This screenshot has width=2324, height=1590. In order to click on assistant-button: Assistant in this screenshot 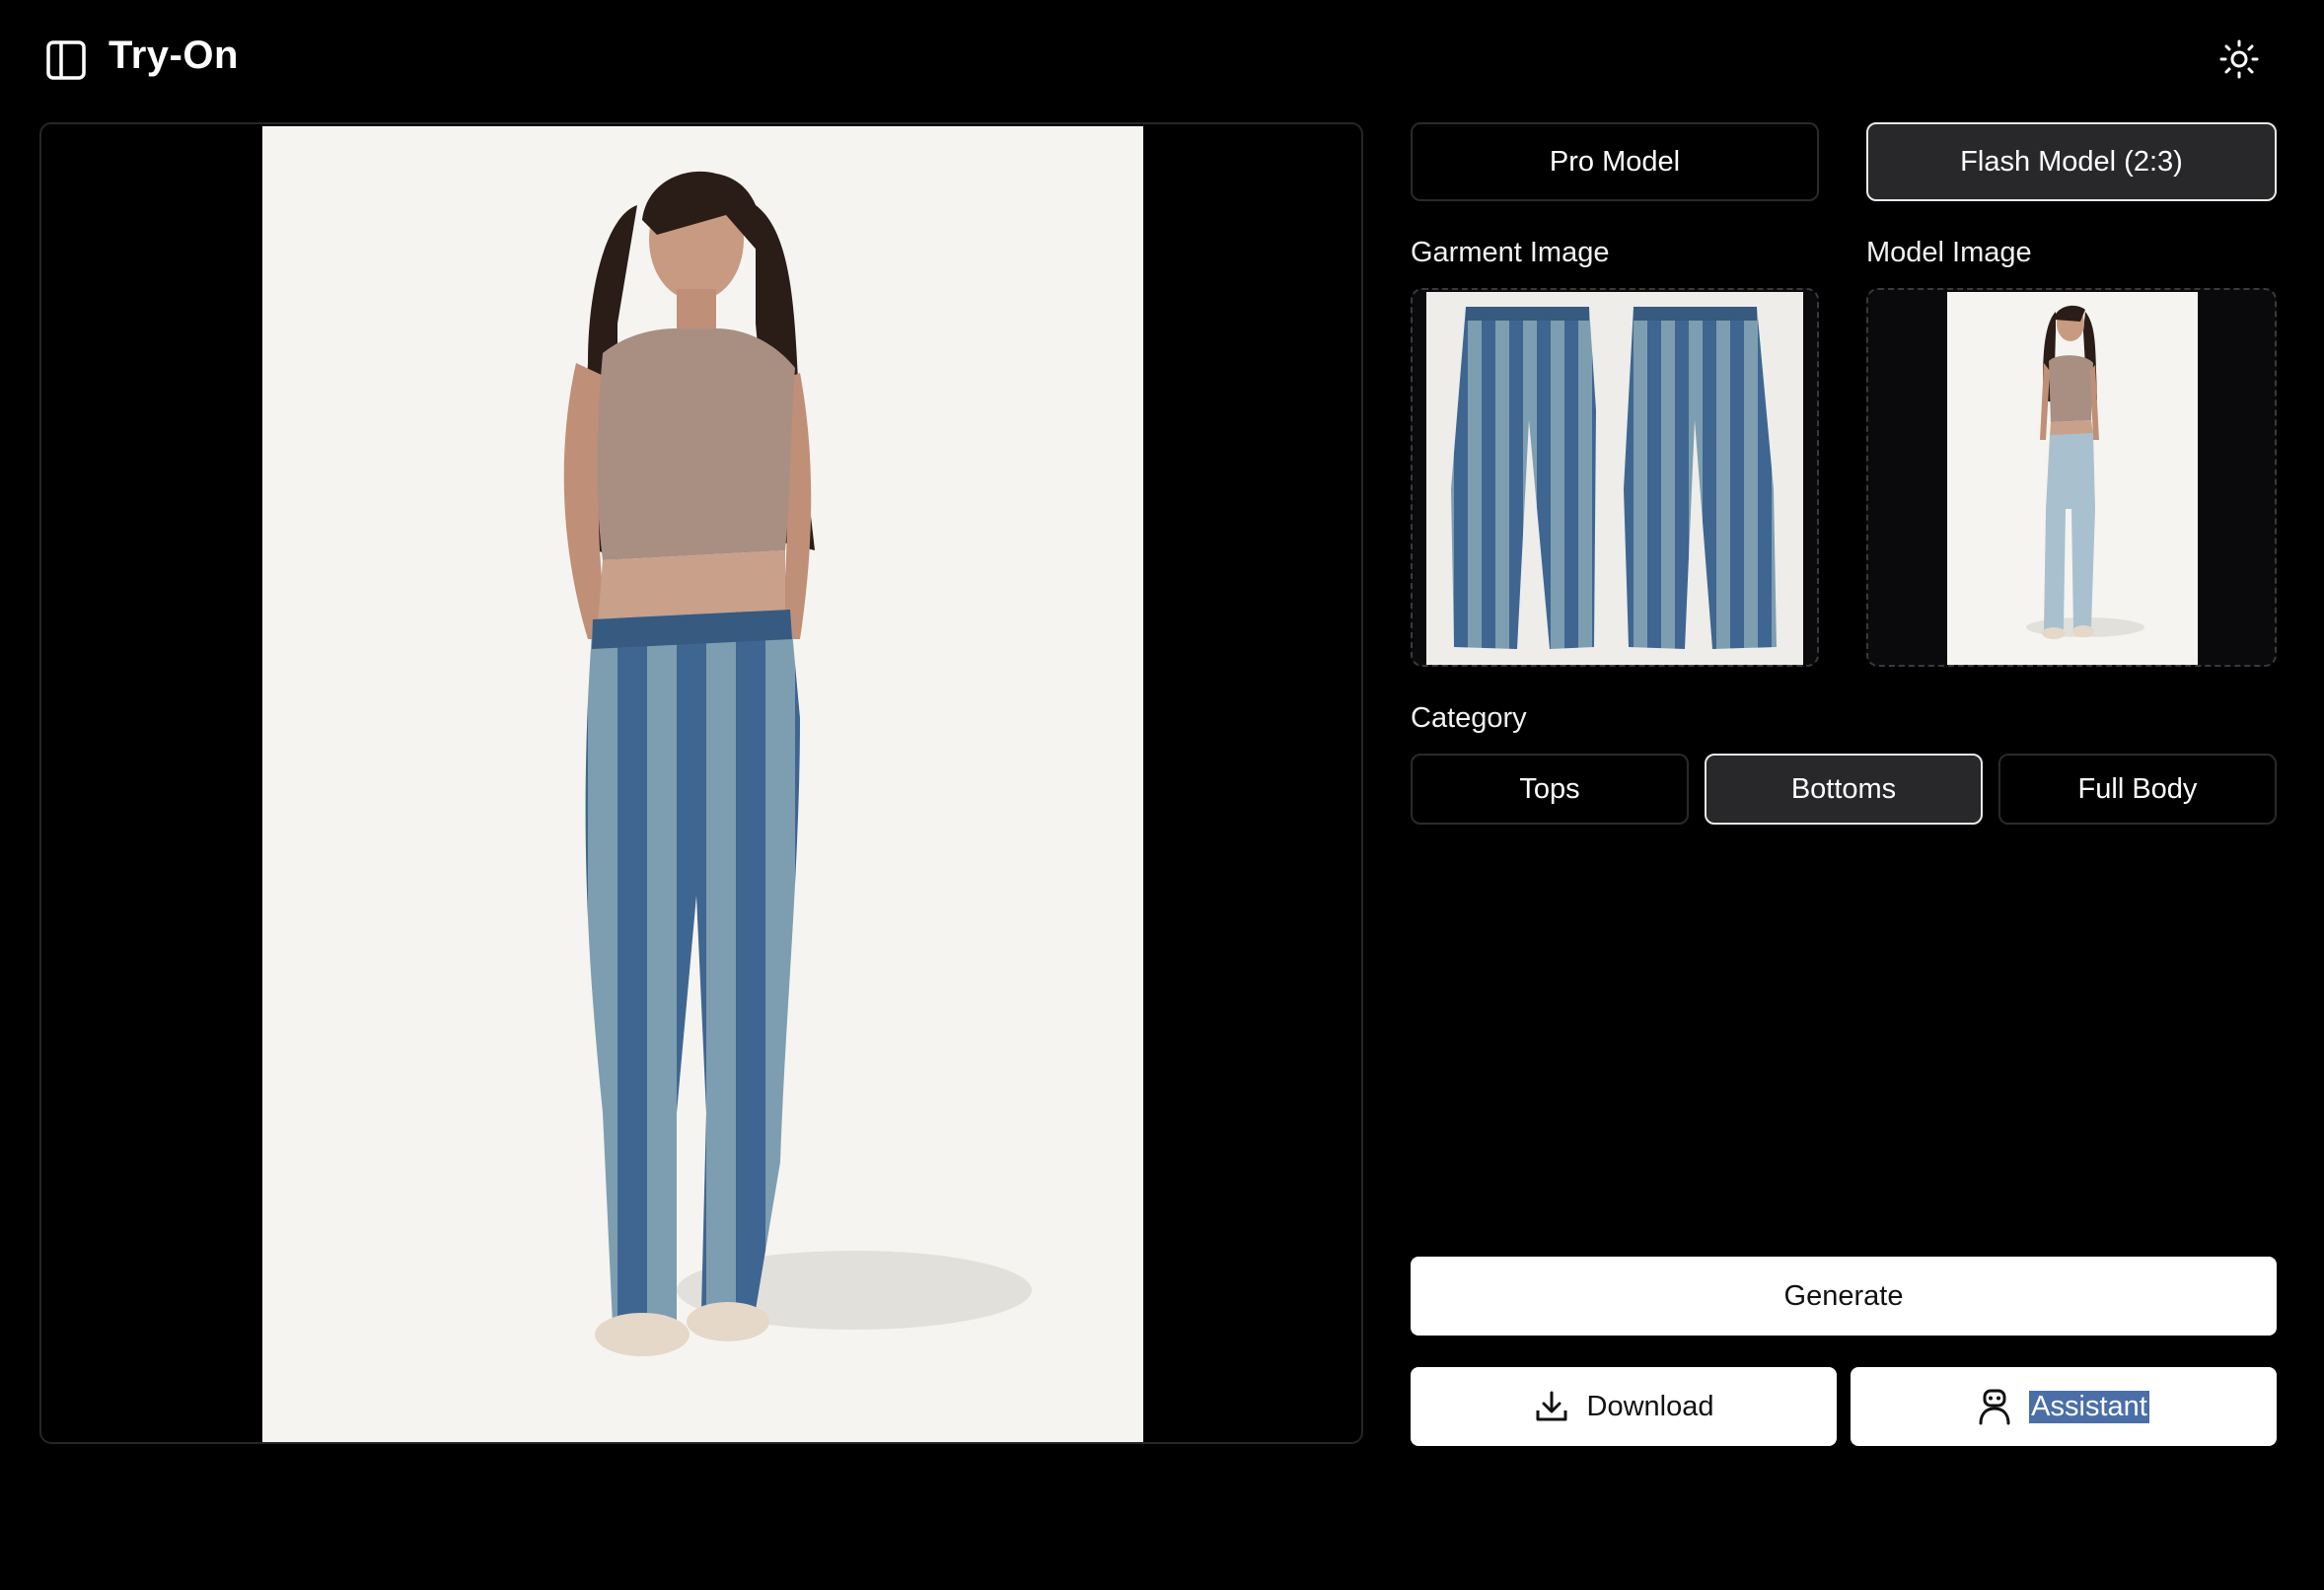, I will do `click(2064, 1406)`.